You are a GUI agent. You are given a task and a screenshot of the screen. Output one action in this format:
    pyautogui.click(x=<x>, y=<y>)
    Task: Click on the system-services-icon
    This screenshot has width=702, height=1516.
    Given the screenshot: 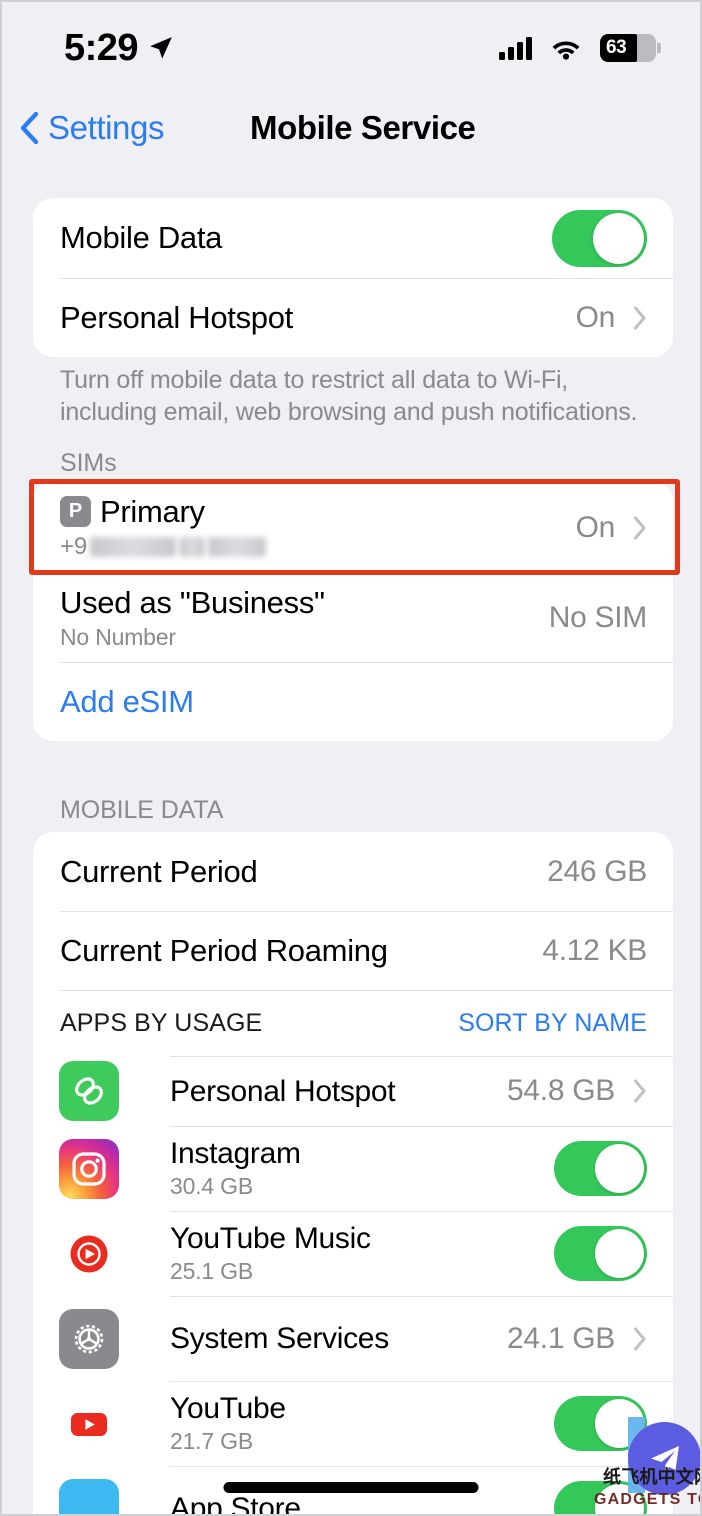 What is the action you would take?
    pyautogui.click(x=89, y=1338)
    